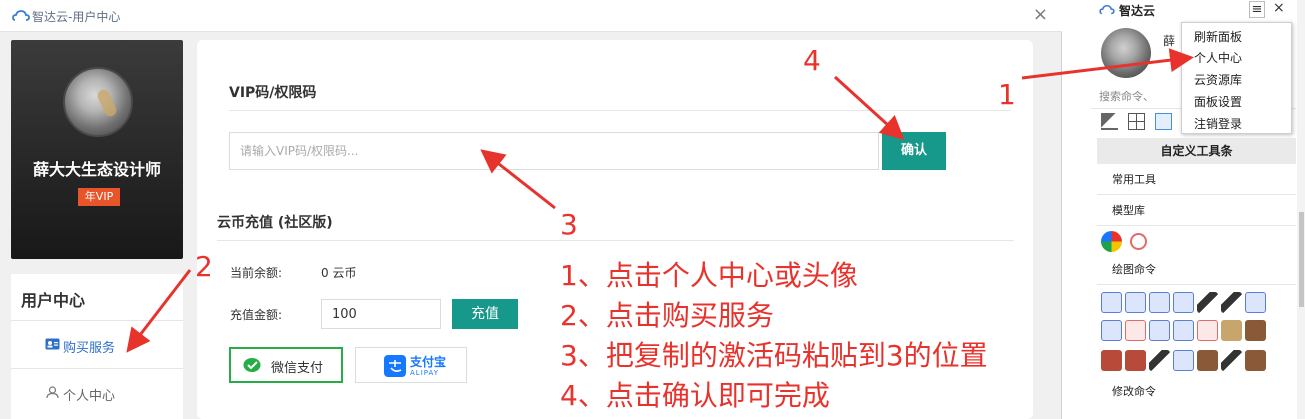 This screenshot has width=1305, height=419. I want to click on split-icon, so click(1135, 360).